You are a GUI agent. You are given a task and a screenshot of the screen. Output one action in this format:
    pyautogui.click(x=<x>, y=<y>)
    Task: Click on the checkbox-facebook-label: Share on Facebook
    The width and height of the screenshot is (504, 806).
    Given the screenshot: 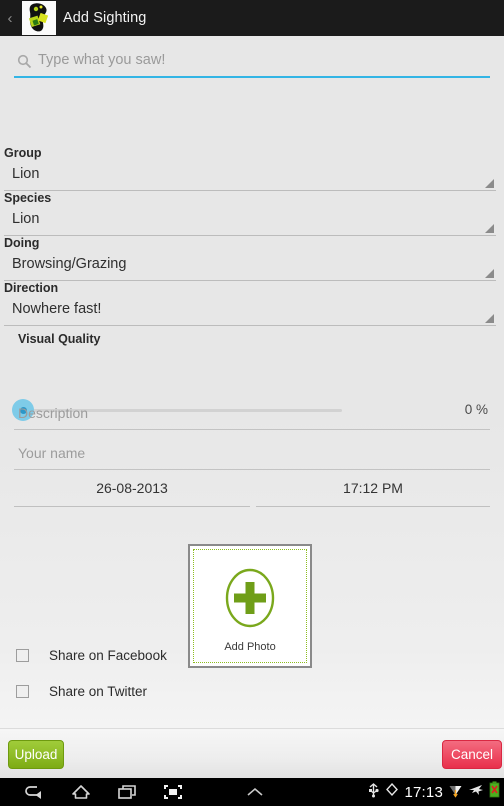 What is the action you would take?
    pyautogui.click(x=108, y=655)
    